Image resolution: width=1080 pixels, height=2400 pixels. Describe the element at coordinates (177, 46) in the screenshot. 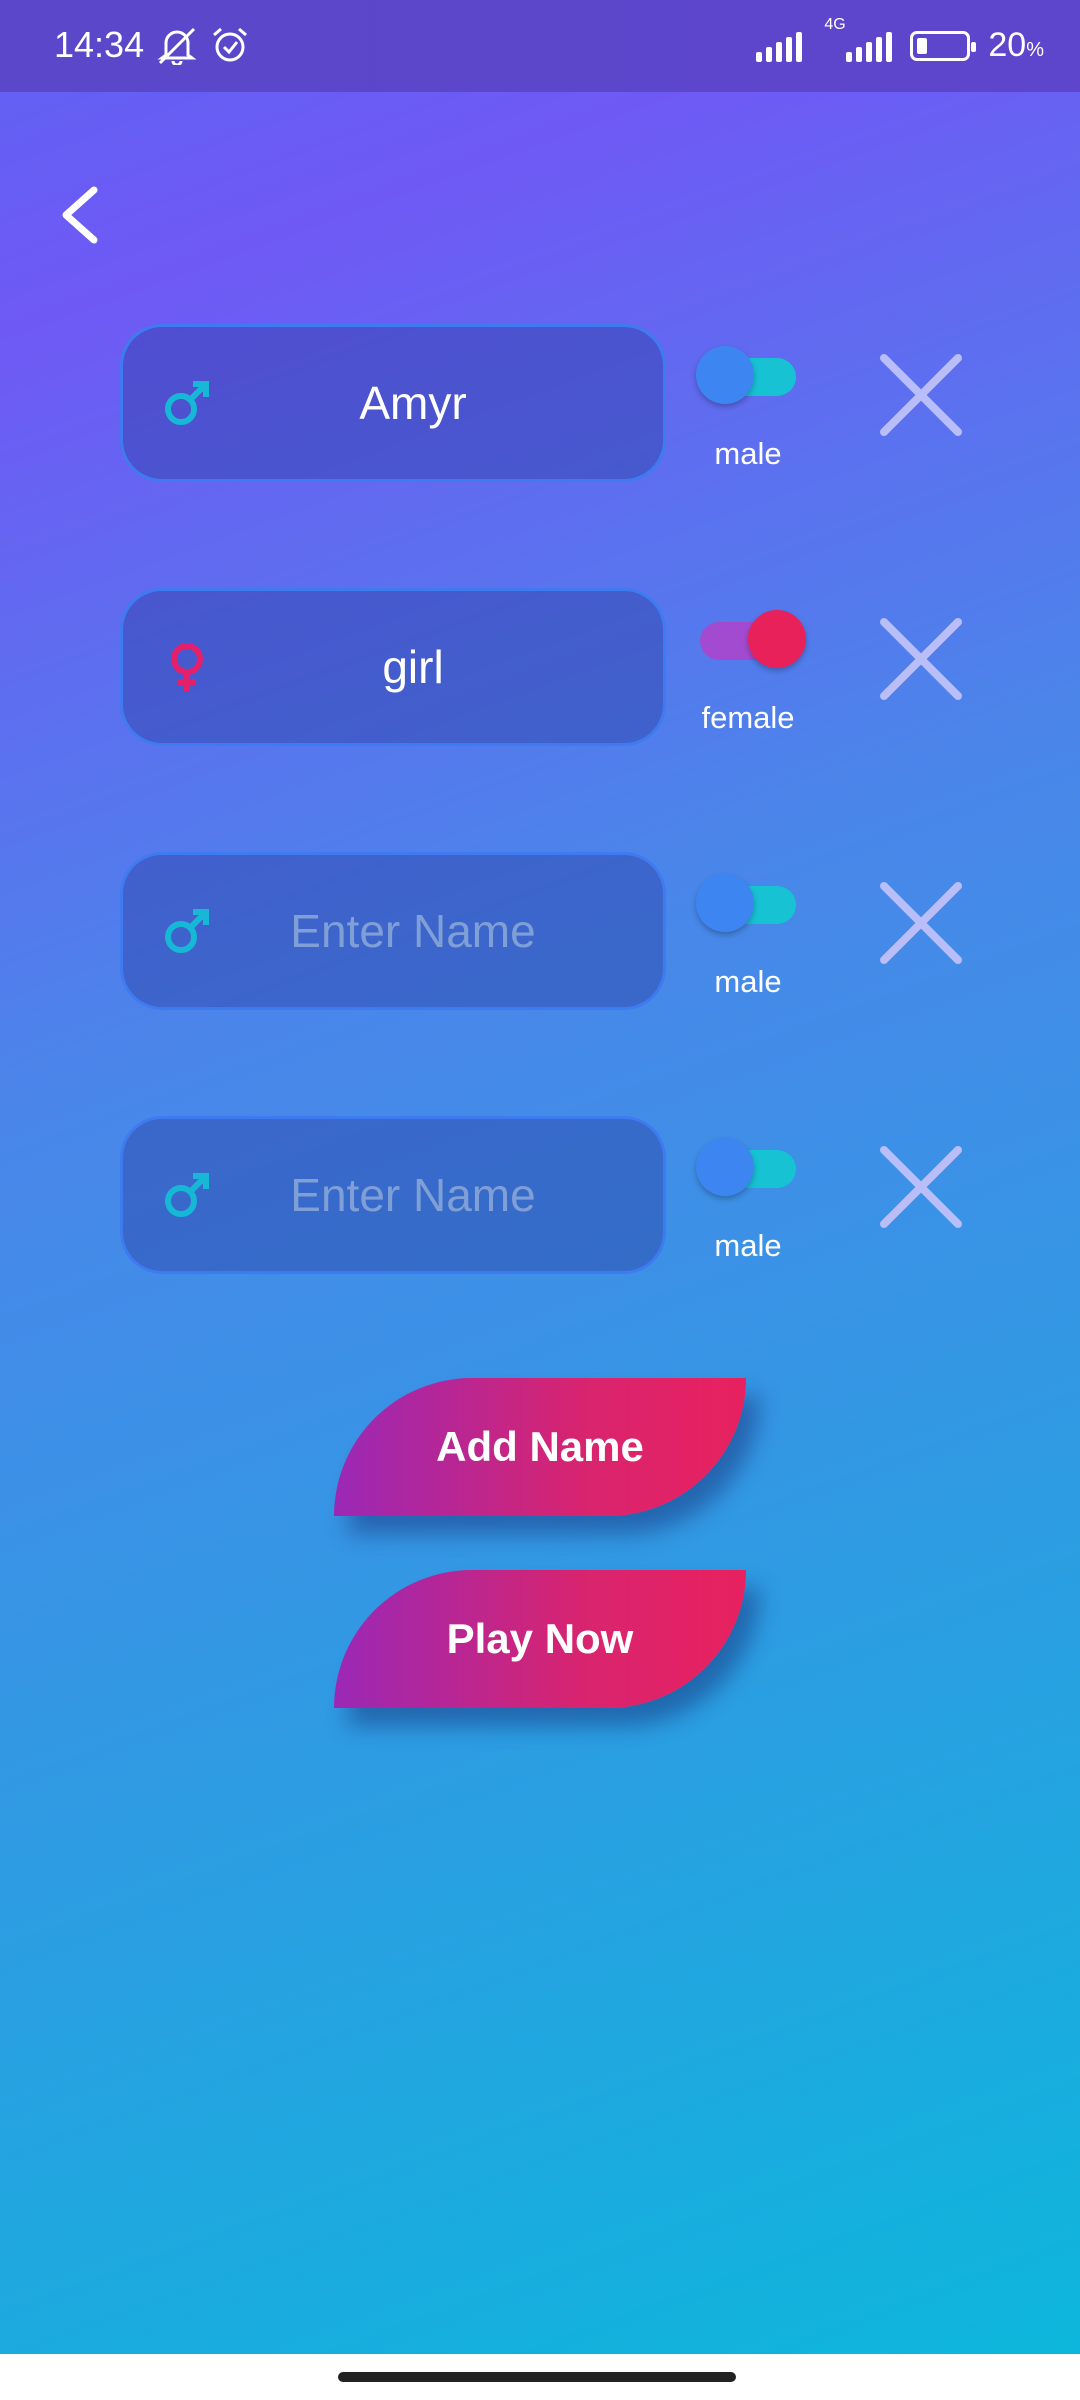

I see `bell-muted-icon` at that location.